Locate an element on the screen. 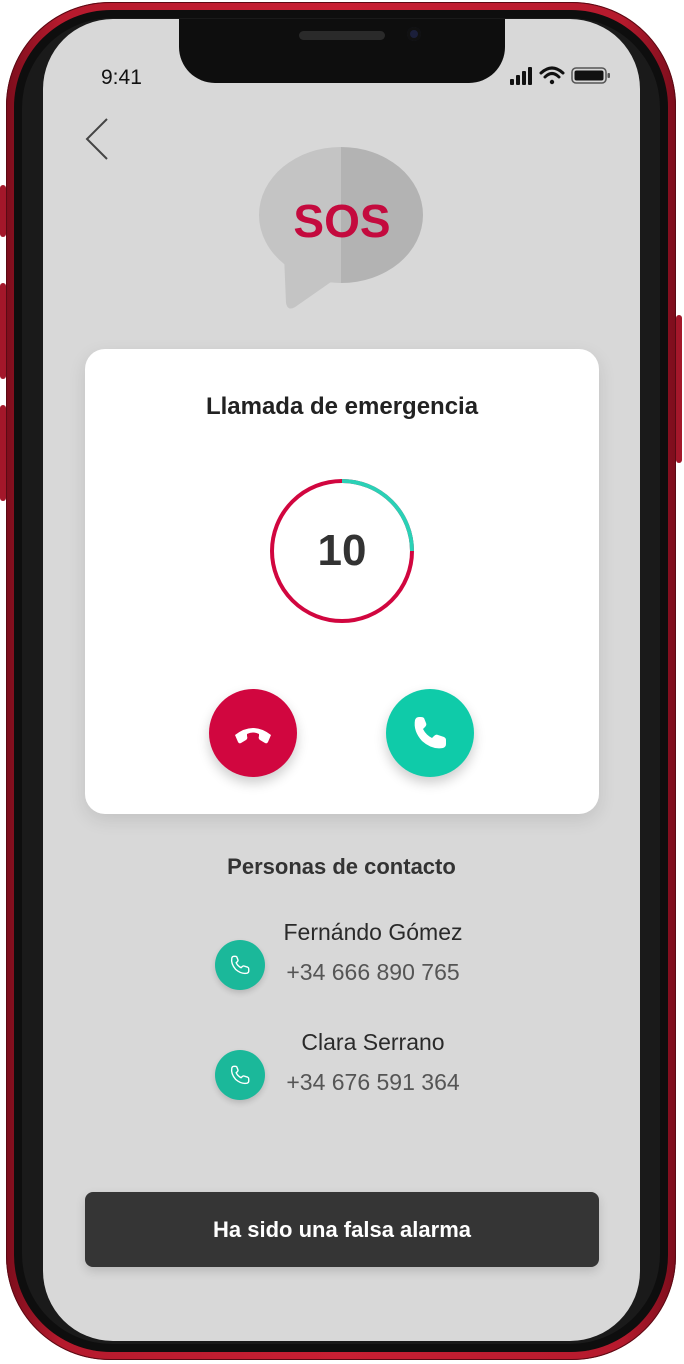  contact-item: Clara Serrano +34 676 591 364 is located at coordinates (358, 1067).